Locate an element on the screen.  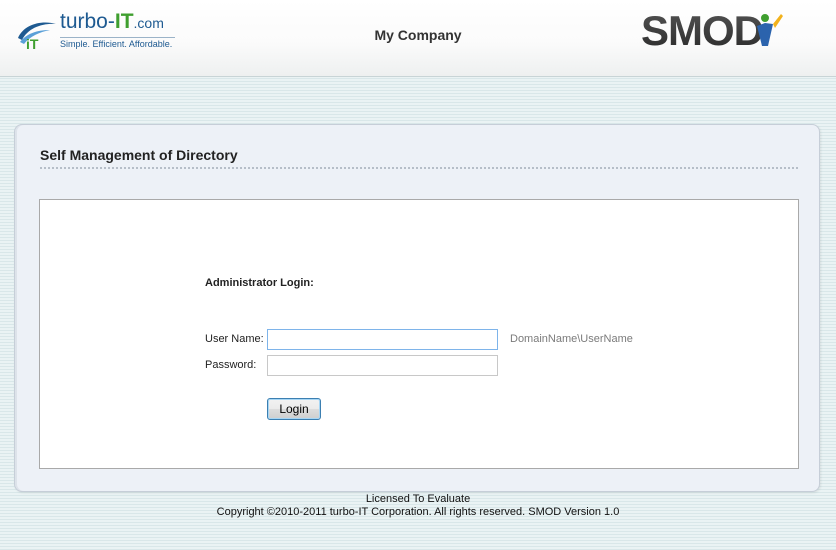
brand-name: turbo-IT.com is located at coordinates (112, 22).